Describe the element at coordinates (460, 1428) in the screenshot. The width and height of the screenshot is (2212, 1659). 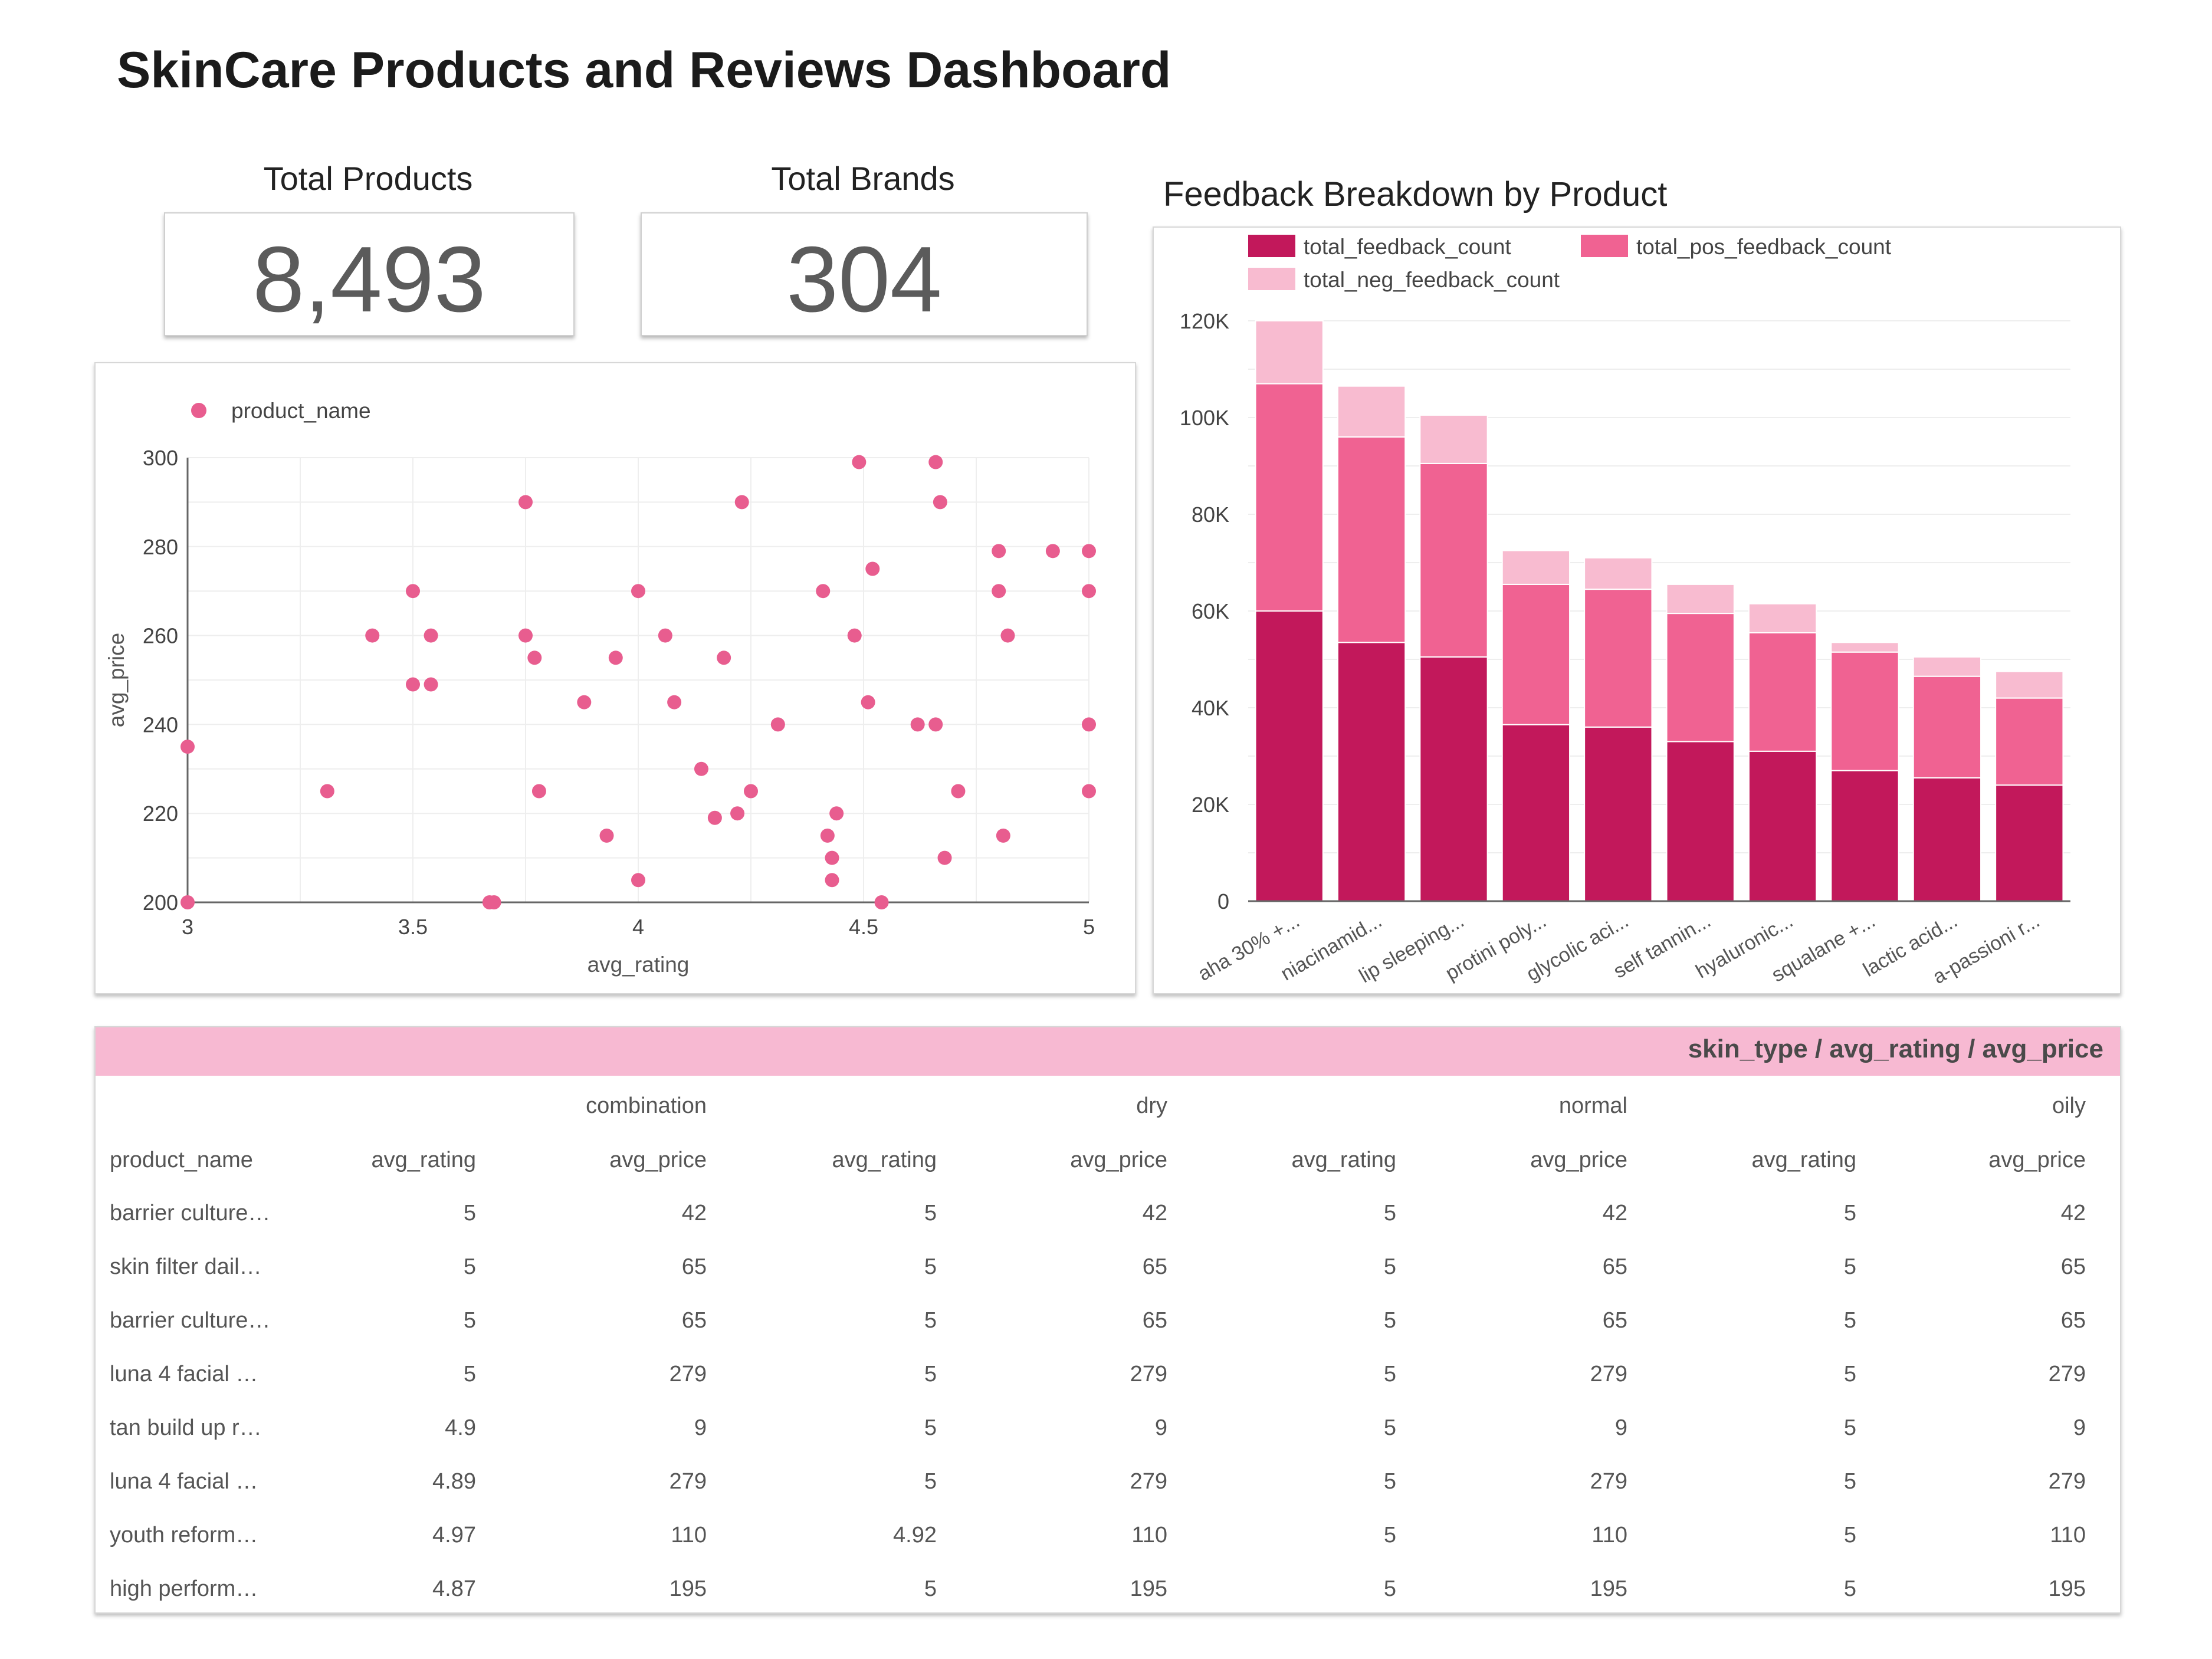
I see `table-cell-avg_rating: 4.9` at that location.